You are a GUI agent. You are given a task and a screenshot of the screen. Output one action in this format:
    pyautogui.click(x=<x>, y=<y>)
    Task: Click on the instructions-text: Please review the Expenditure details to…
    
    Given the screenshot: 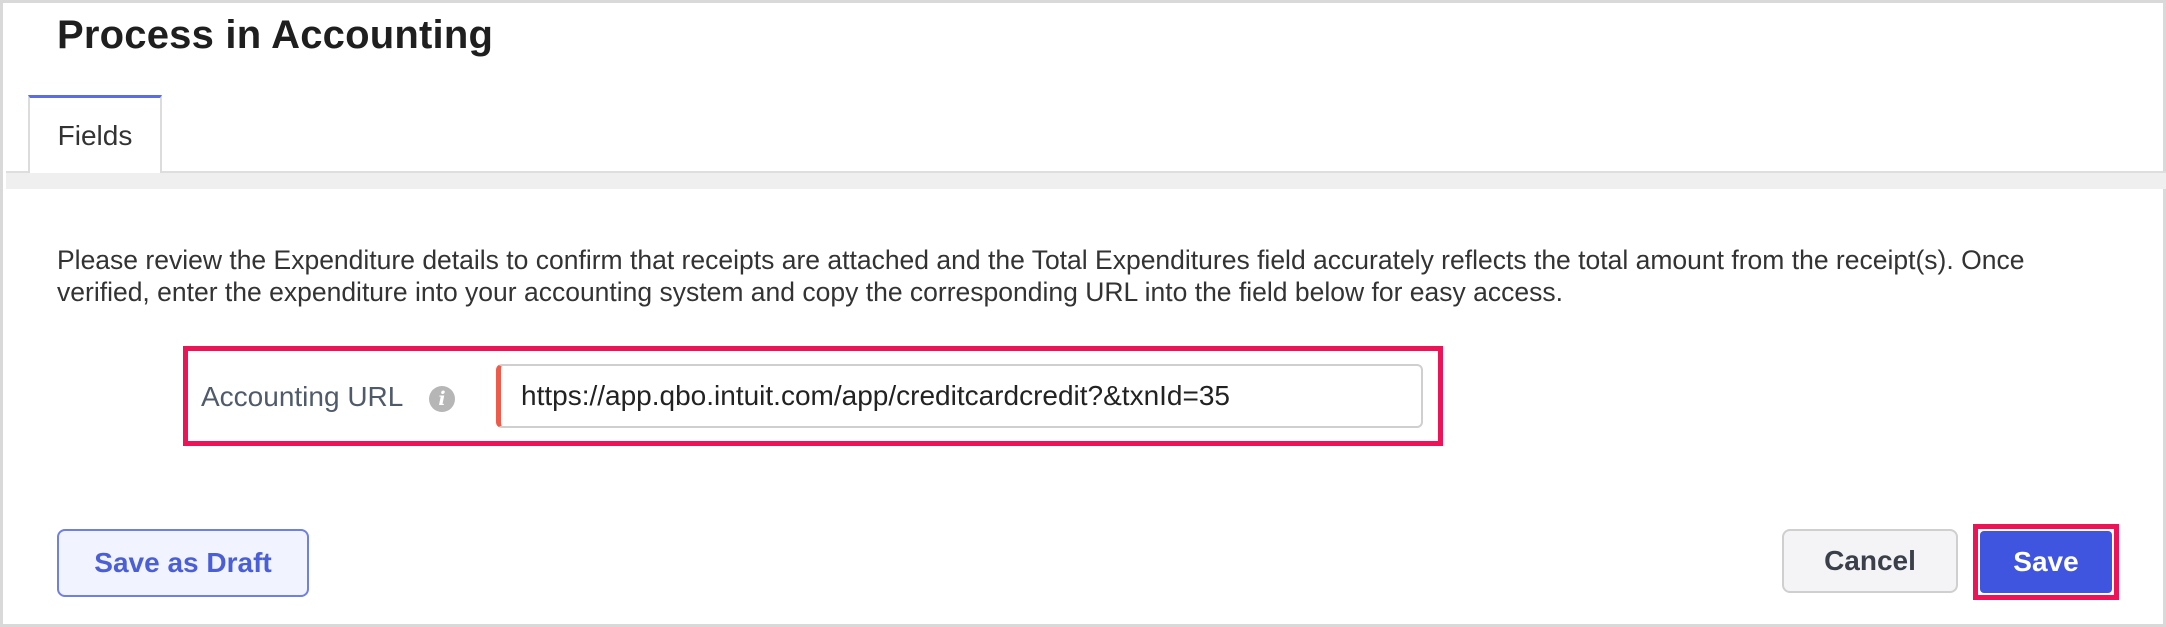 What is the action you would take?
    pyautogui.click(x=1041, y=276)
    